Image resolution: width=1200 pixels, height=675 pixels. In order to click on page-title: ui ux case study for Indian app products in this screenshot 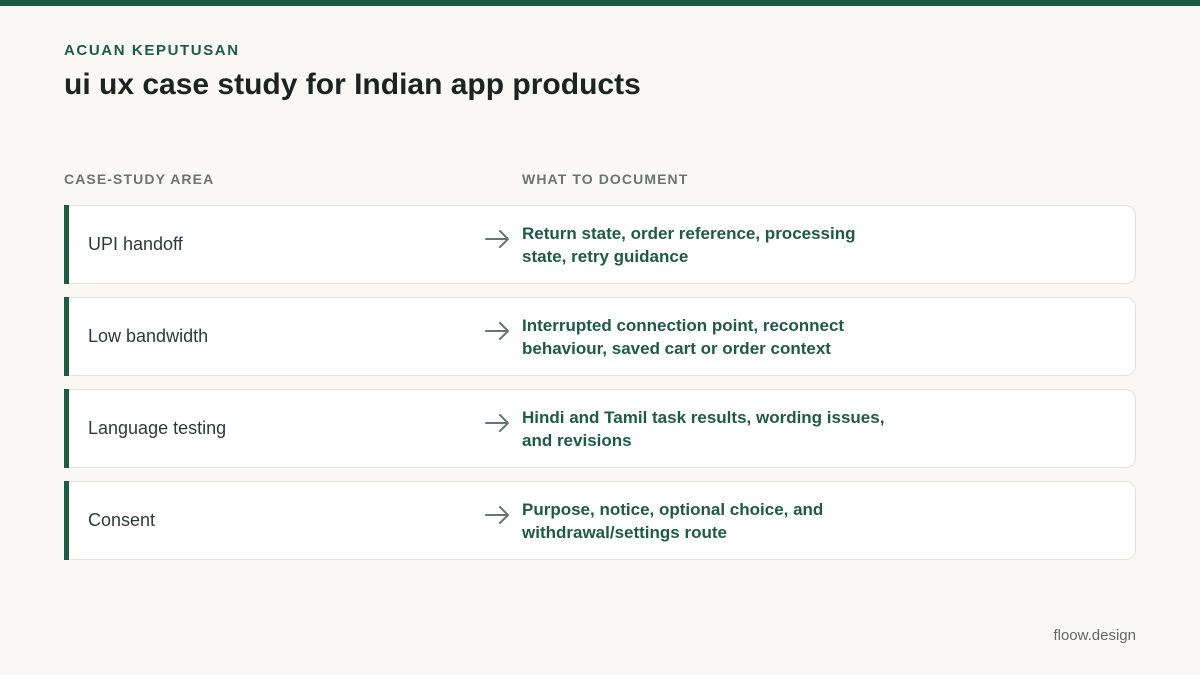, I will do `click(352, 84)`.